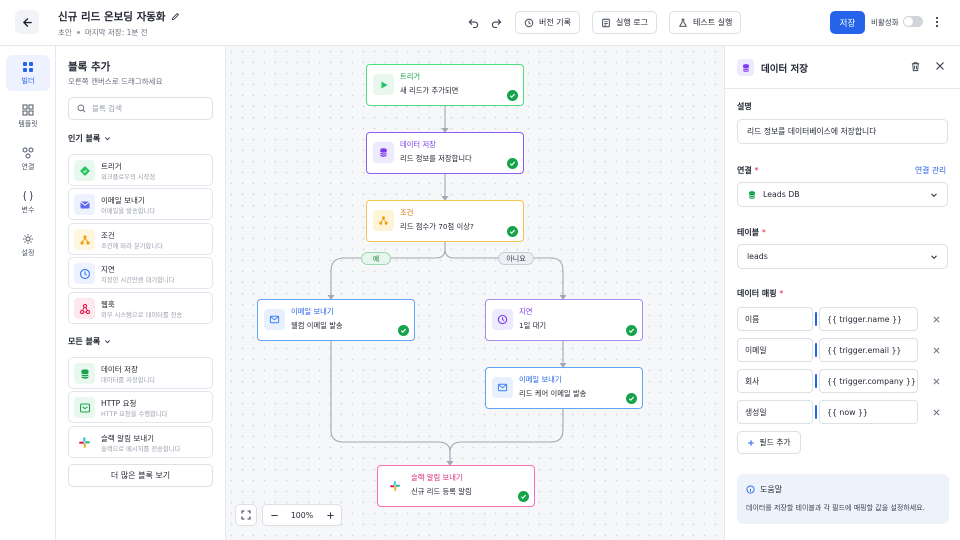  Describe the element at coordinates (847, 22) in the screenshot. I see `save-button: 저장` at that location.